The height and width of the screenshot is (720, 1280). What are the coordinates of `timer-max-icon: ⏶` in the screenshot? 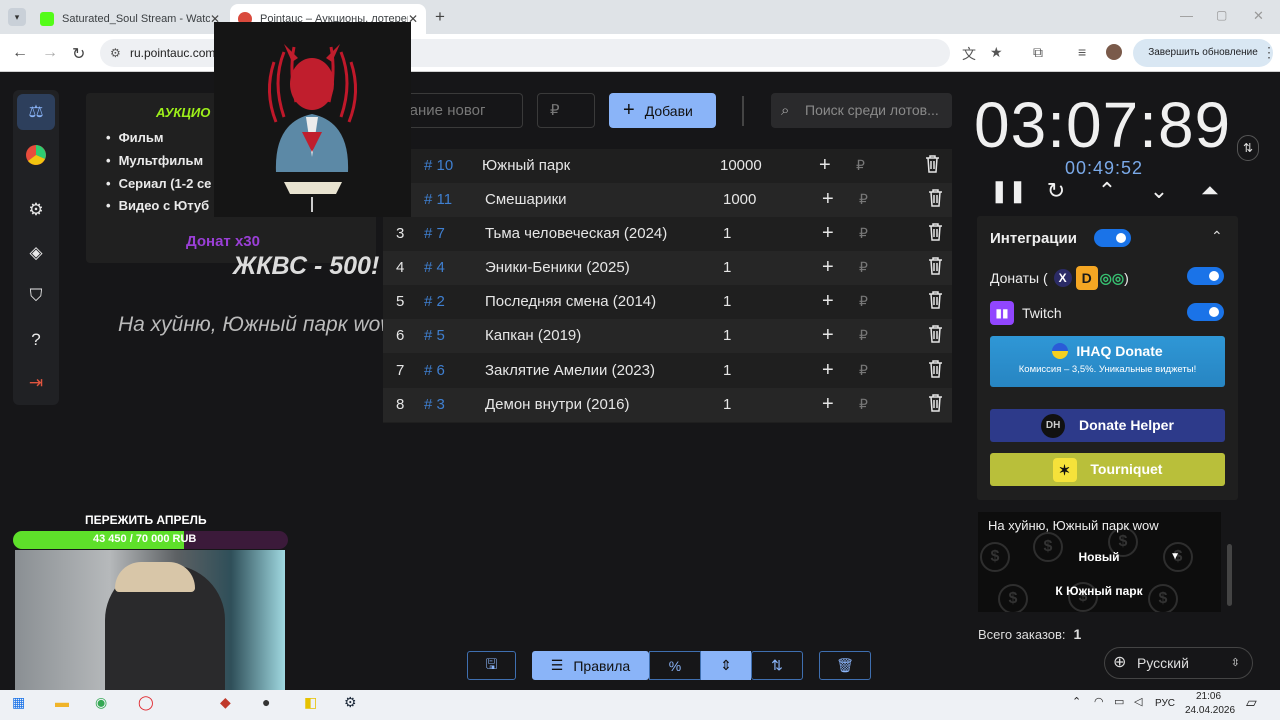 It's located at (1210, 191).